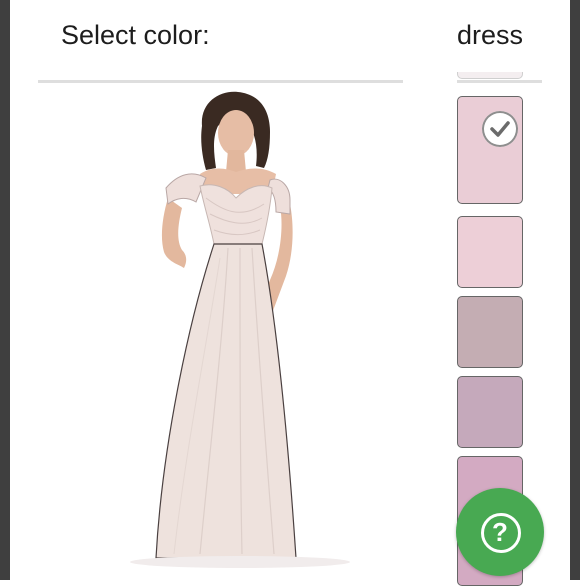 The width and height of the screenshot is (580, 586). What do you see at coordinates (236, 133) in the screenshot?
I see `model-face` at bounding box center [236, 133].